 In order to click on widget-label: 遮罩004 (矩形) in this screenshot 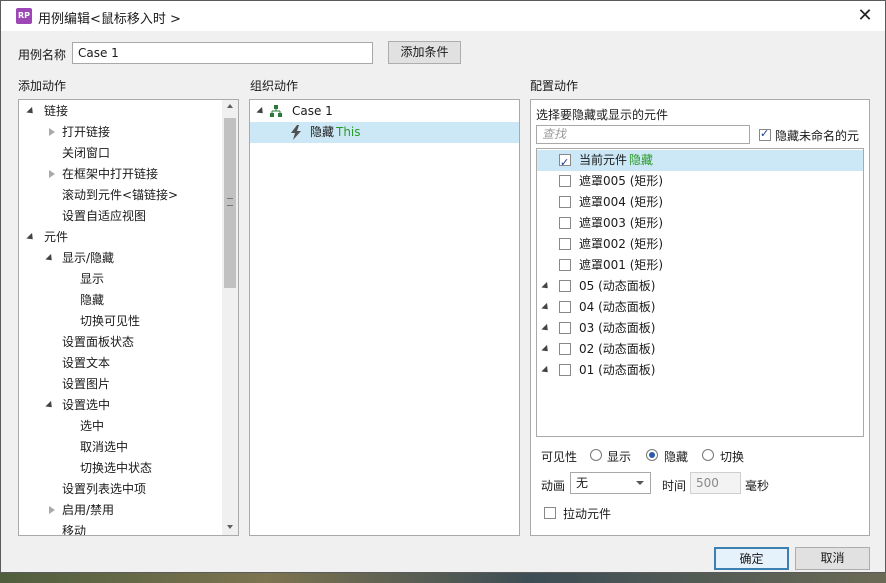, I will do `click(621, 202)`.